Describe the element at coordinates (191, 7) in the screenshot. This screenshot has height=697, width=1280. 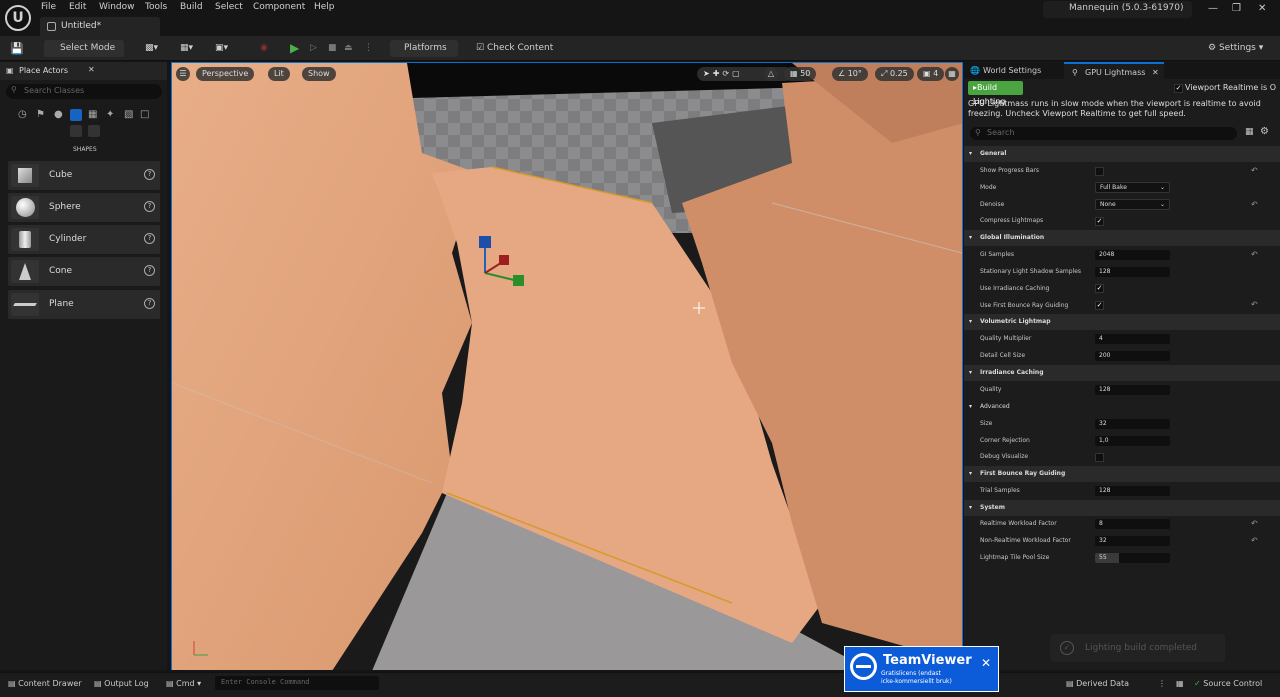
I see `menu-build: Build` at that location.